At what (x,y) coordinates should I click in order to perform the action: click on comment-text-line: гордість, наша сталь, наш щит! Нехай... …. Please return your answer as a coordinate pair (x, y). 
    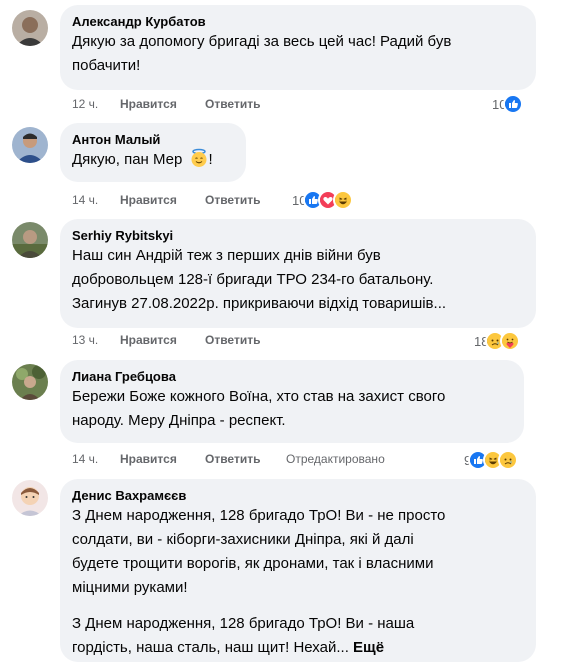
    Looking at the image, I should click on (298, 648).